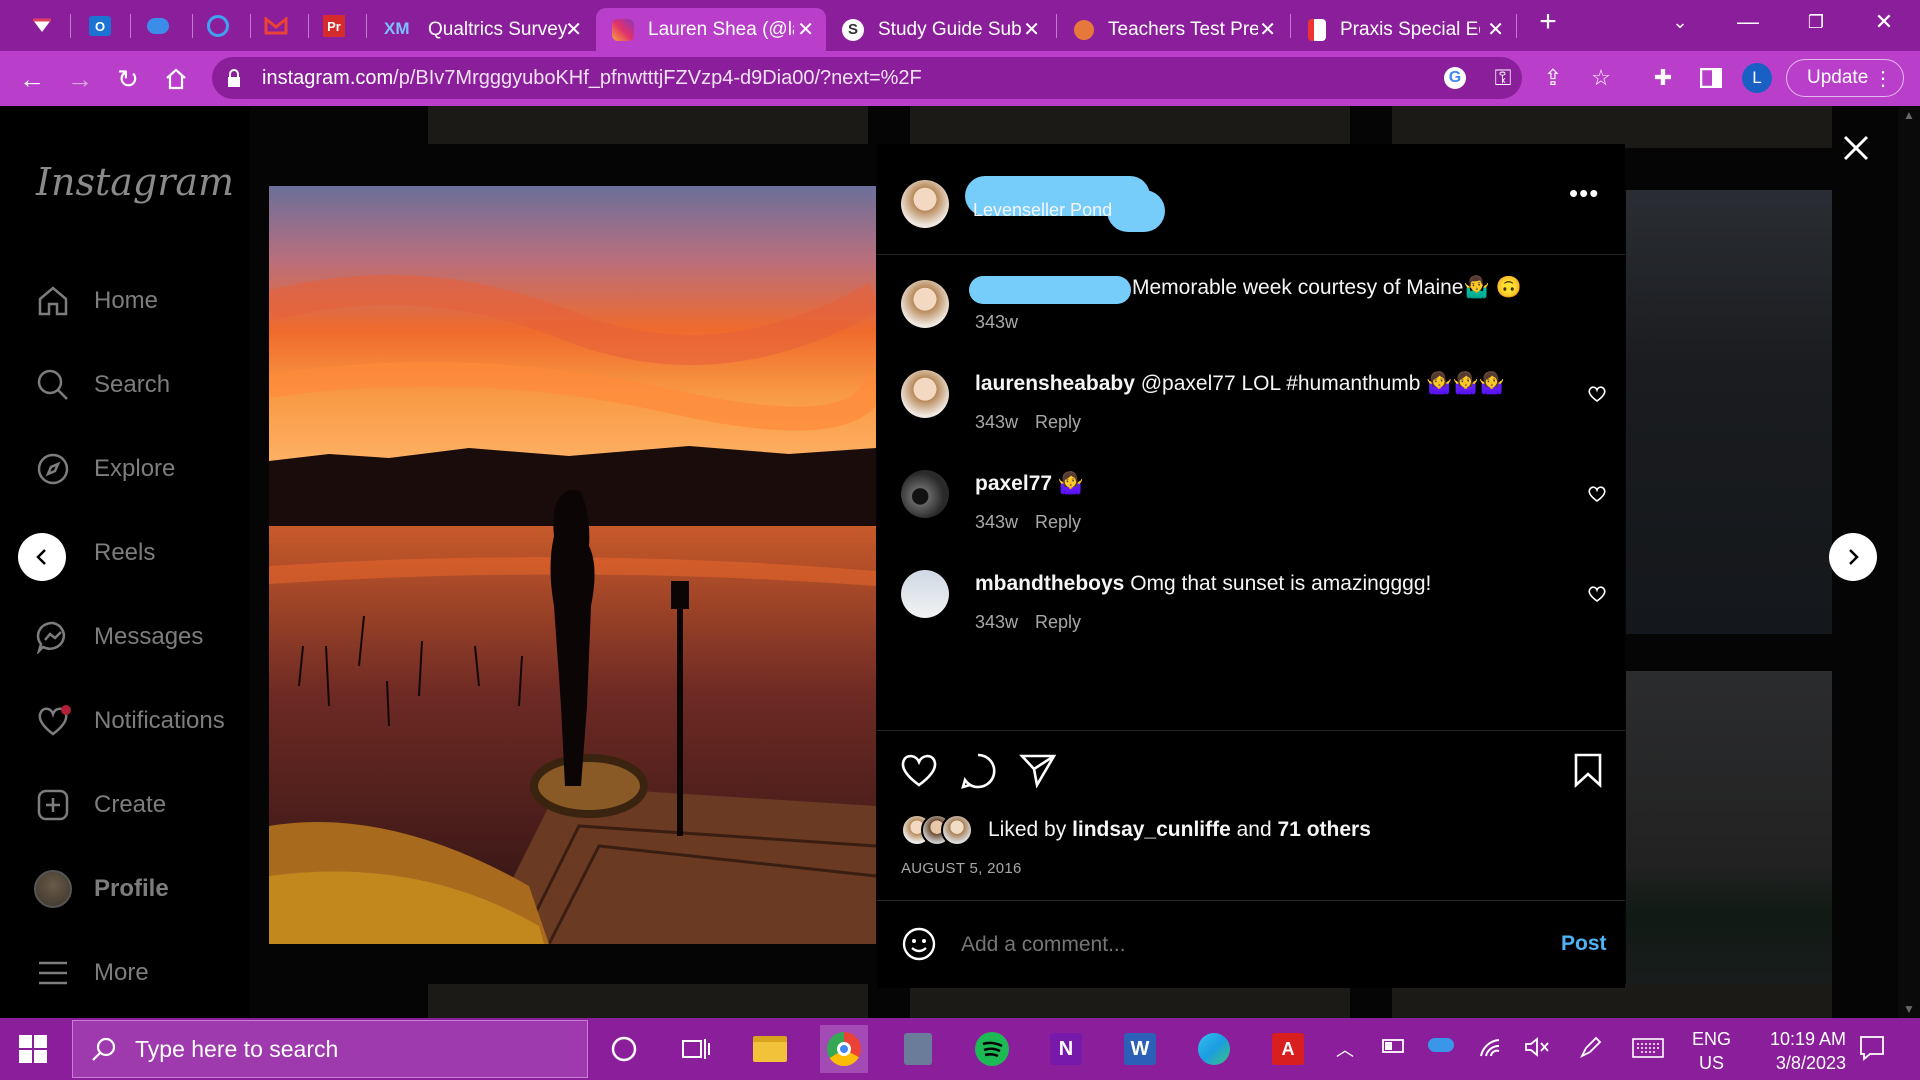  I want to click on close-window-button: ✕, so click(1884, 22).